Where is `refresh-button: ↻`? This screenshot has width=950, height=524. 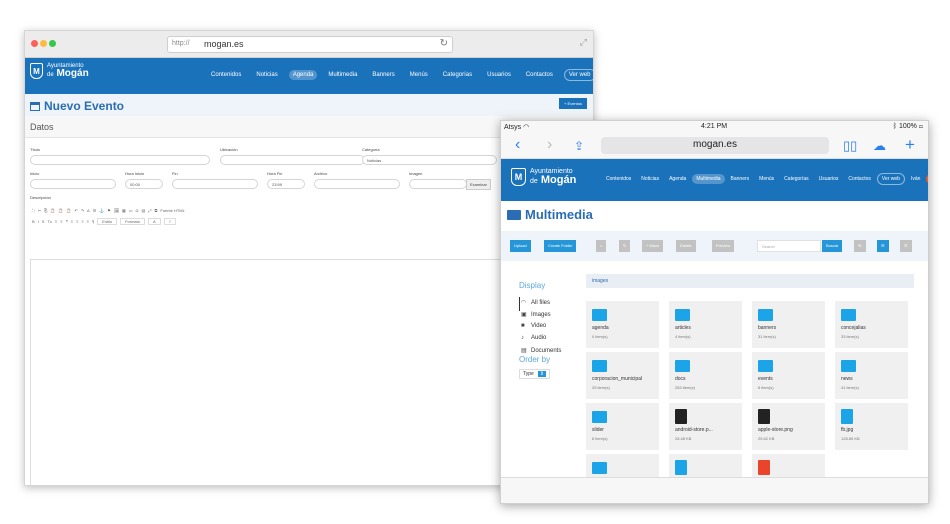 refresh-button: ↻ is located at coordinates (625, 246).